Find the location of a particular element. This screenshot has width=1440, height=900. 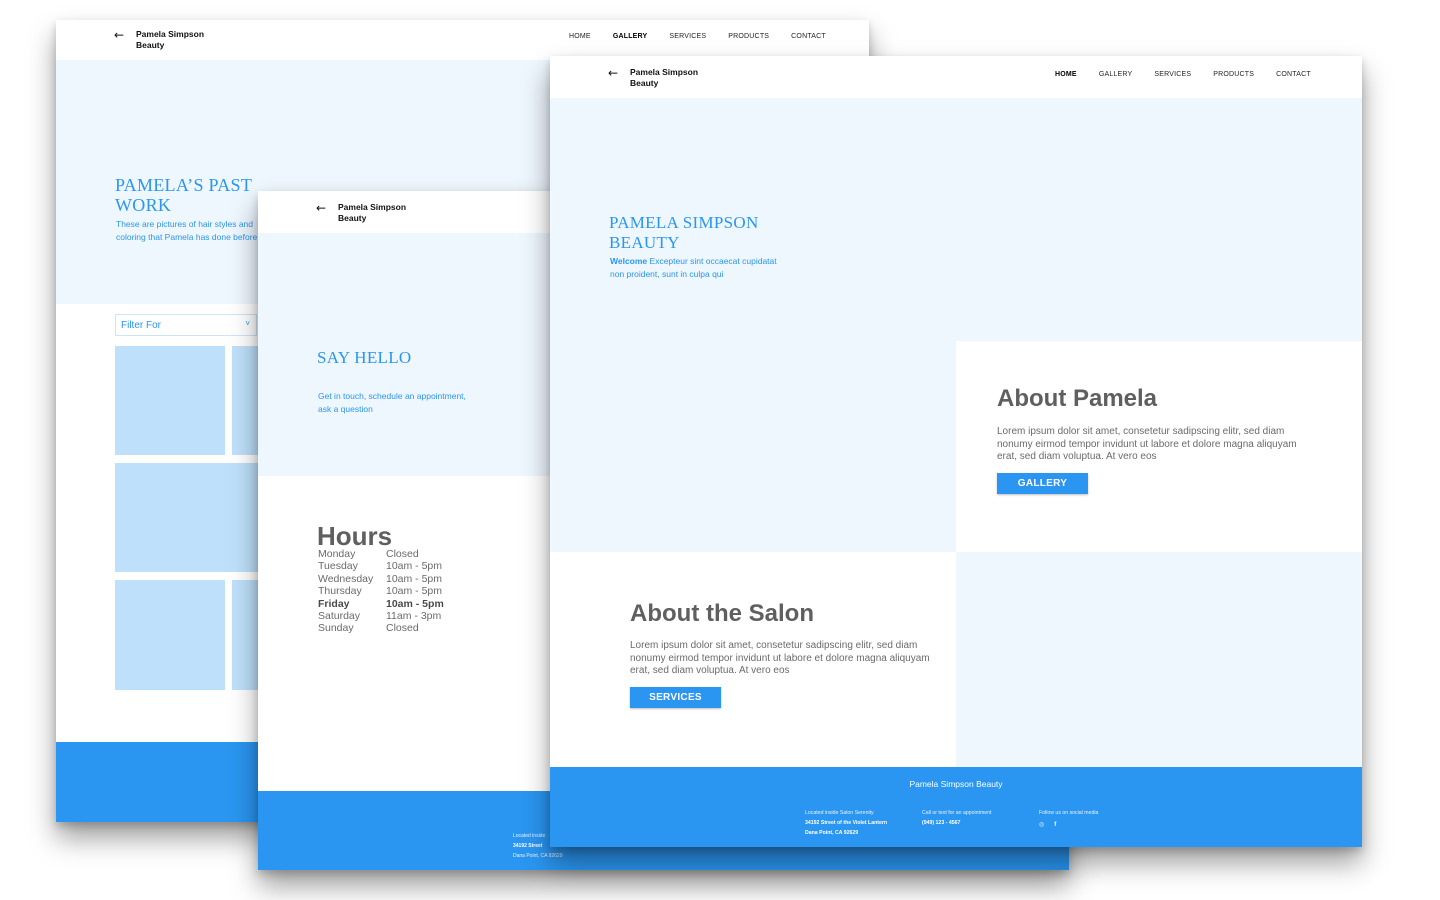

hours-row: Sunday Closed is located at coordinates (381, 628).